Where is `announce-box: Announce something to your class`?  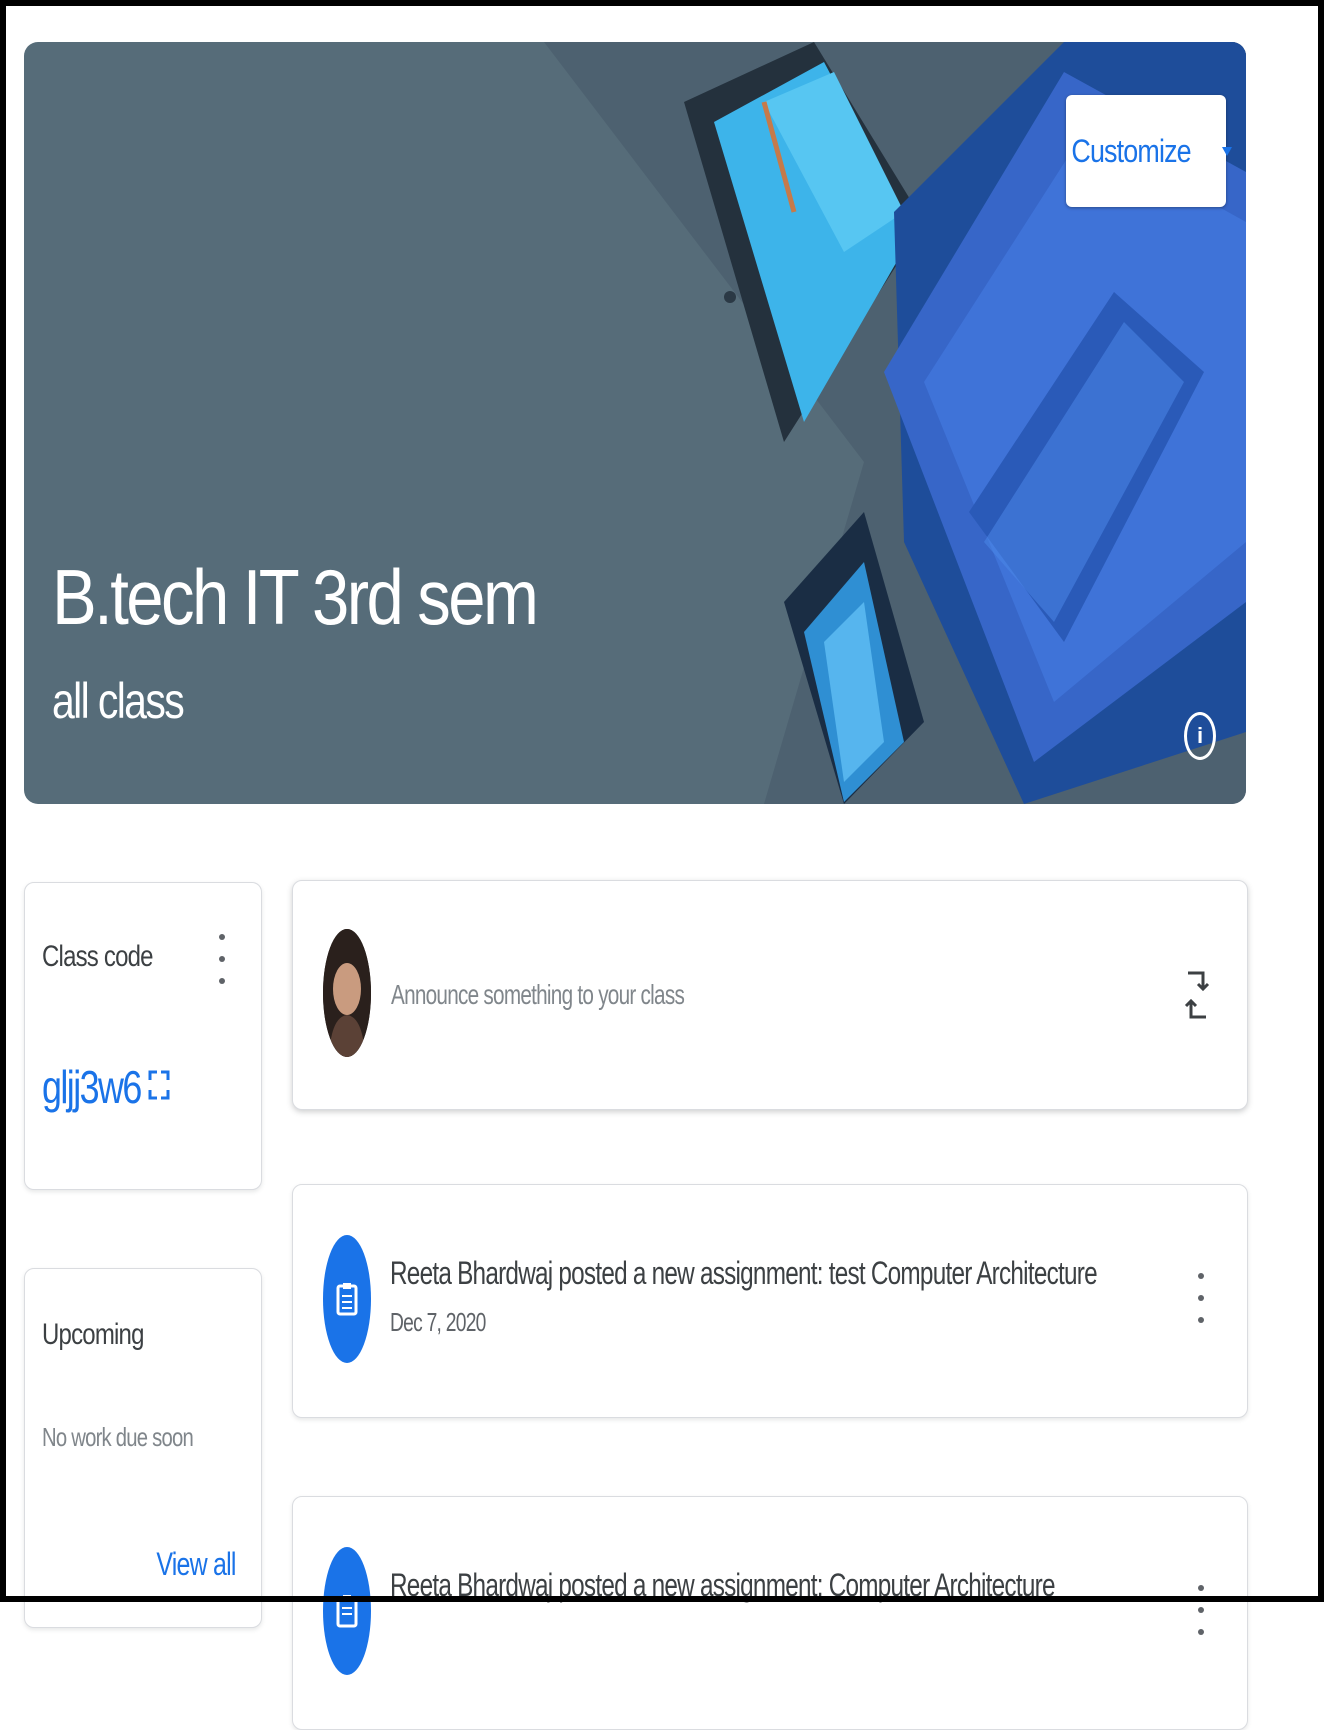
announce-box: Announce something to your class is located at coordinates (770, 995).